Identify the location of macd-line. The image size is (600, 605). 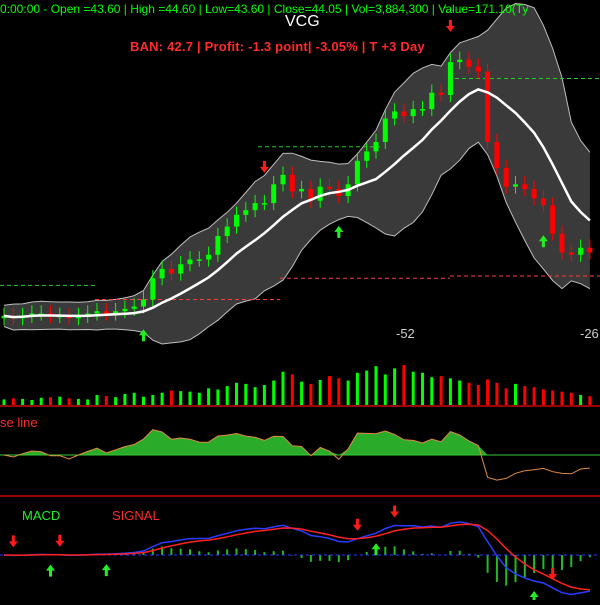
(297, 558).